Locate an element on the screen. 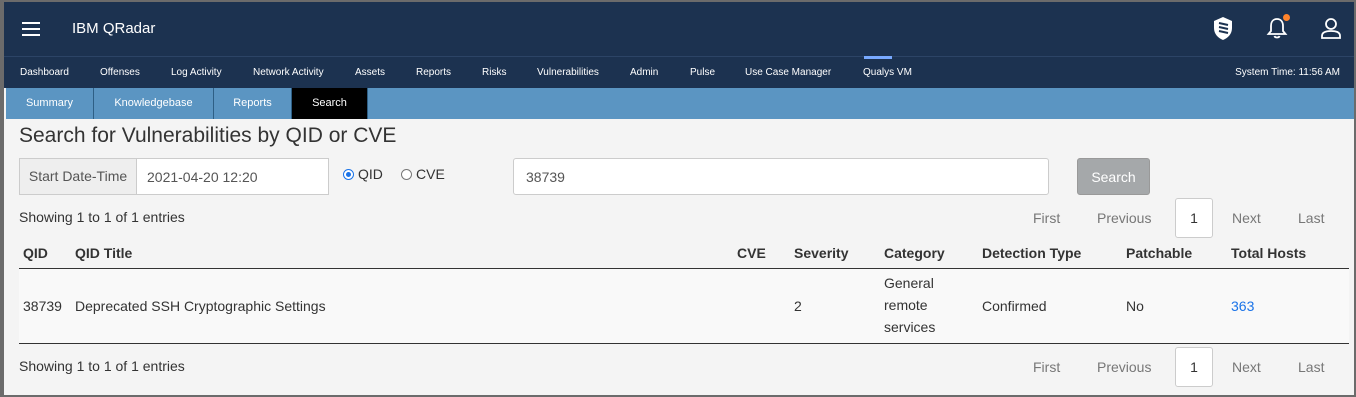 This screenshot has width=1356, height=397. cell-qid: 38739 is located at coordinates (42, 306).